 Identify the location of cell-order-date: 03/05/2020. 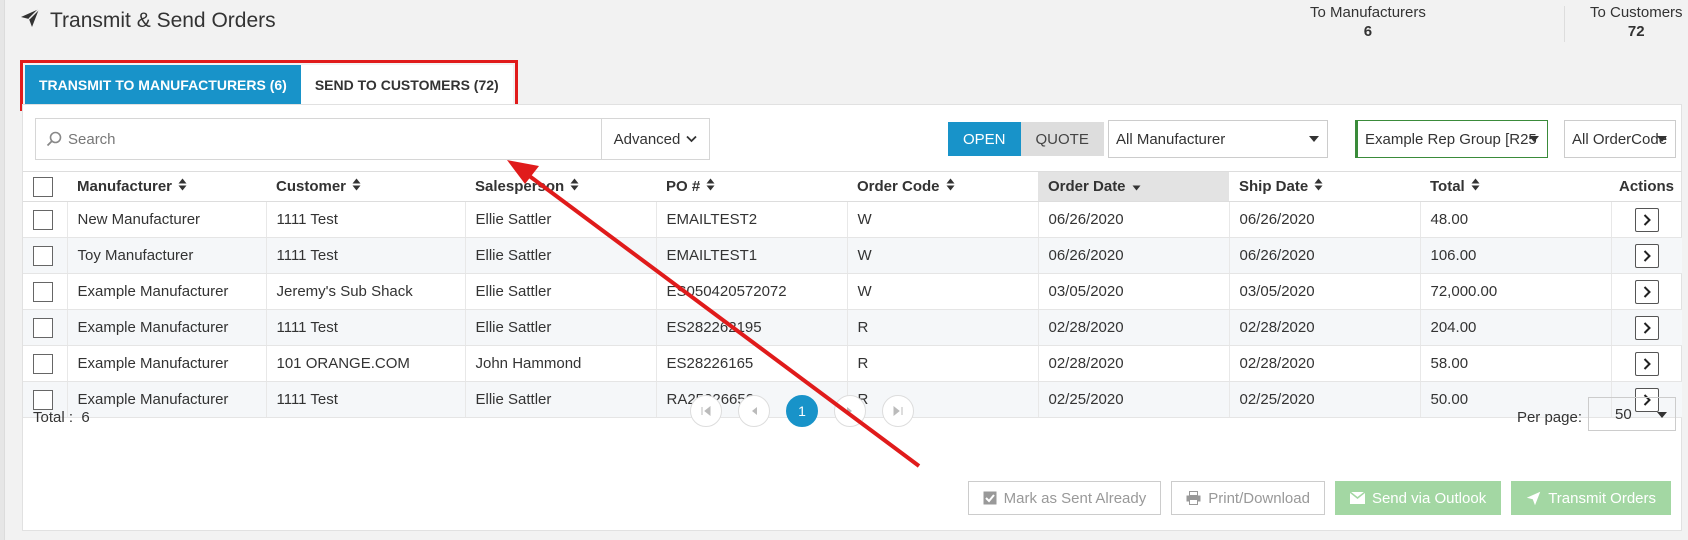
(1134, 291).